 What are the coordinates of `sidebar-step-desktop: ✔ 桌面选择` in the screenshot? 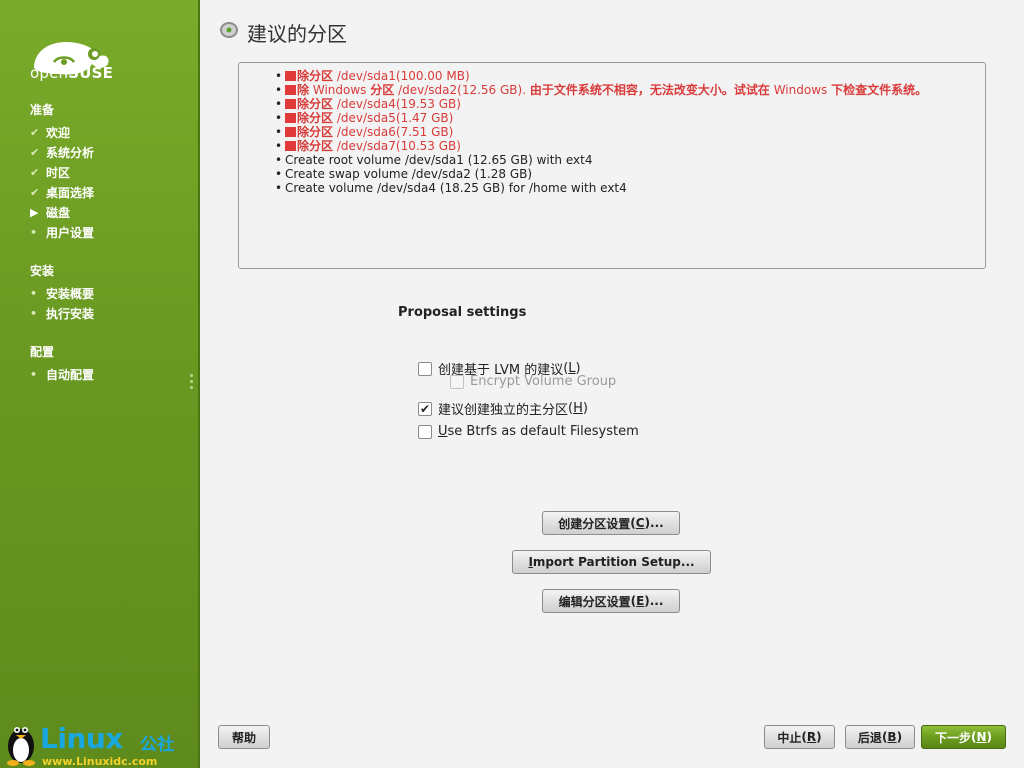 It's located at (62, 193).